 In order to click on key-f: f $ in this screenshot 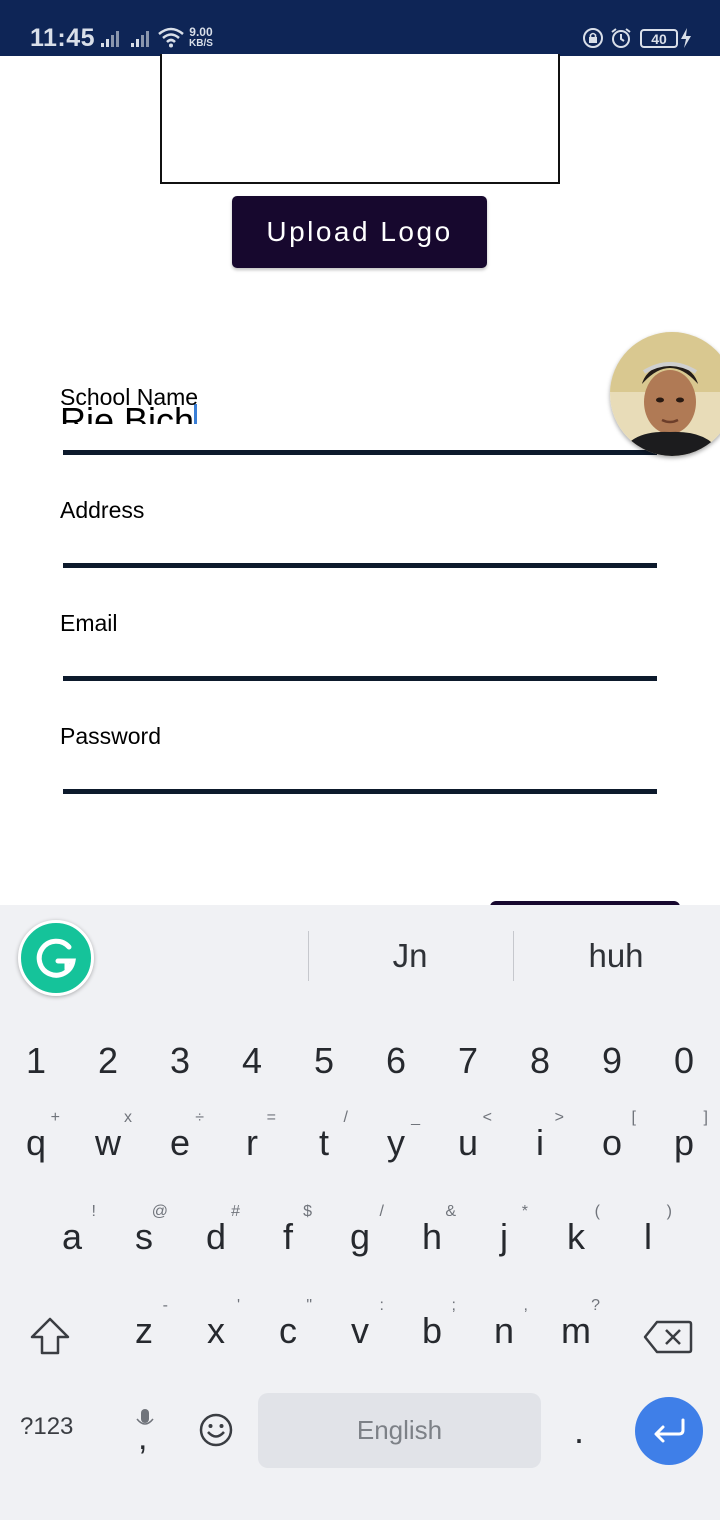, I will do `click(288, 1239)`.